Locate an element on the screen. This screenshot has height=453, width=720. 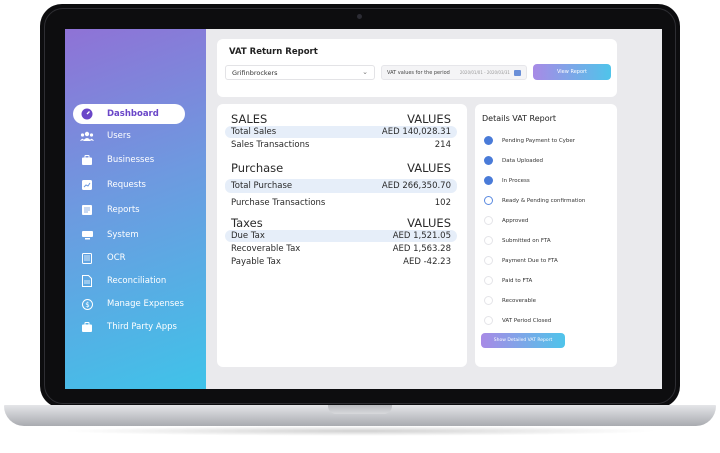
calendar-icon is located at coordinates (517, 73).